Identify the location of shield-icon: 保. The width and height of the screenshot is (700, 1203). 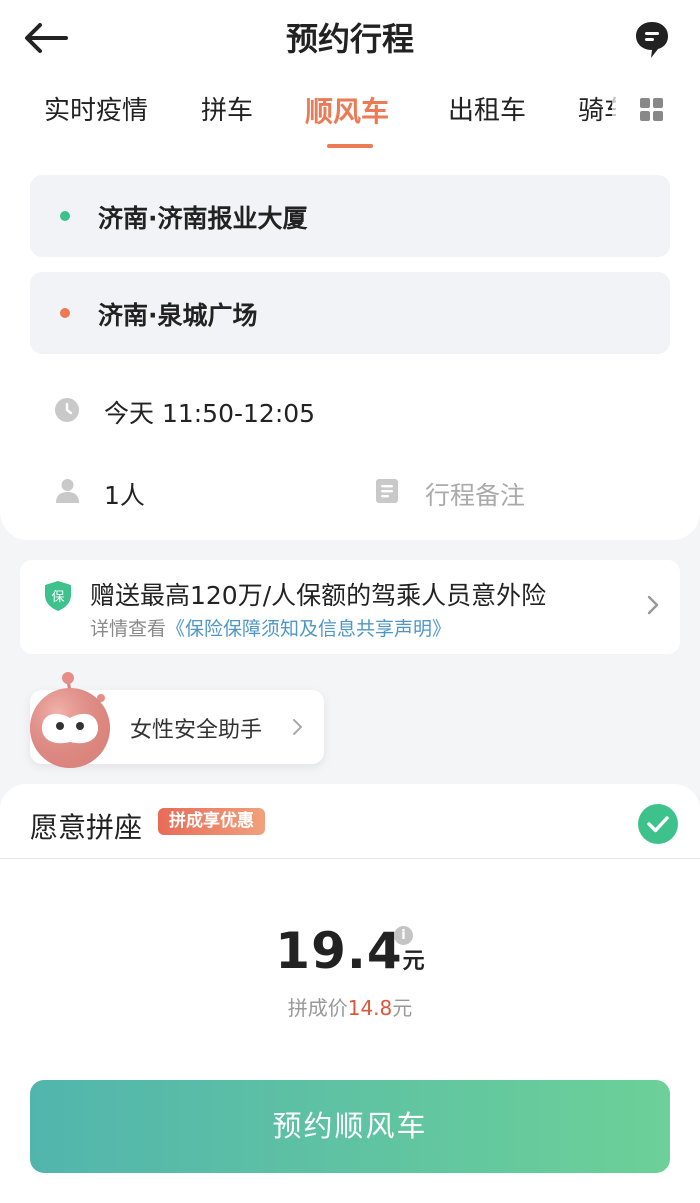
(58, 596).